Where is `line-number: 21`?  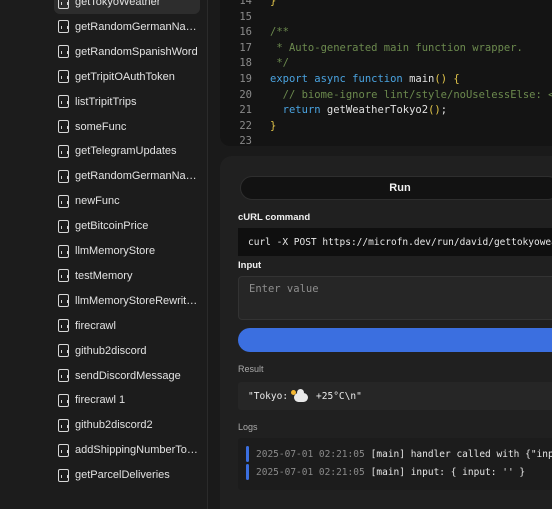 line-number: 21 is located at coordinates (245, 110).